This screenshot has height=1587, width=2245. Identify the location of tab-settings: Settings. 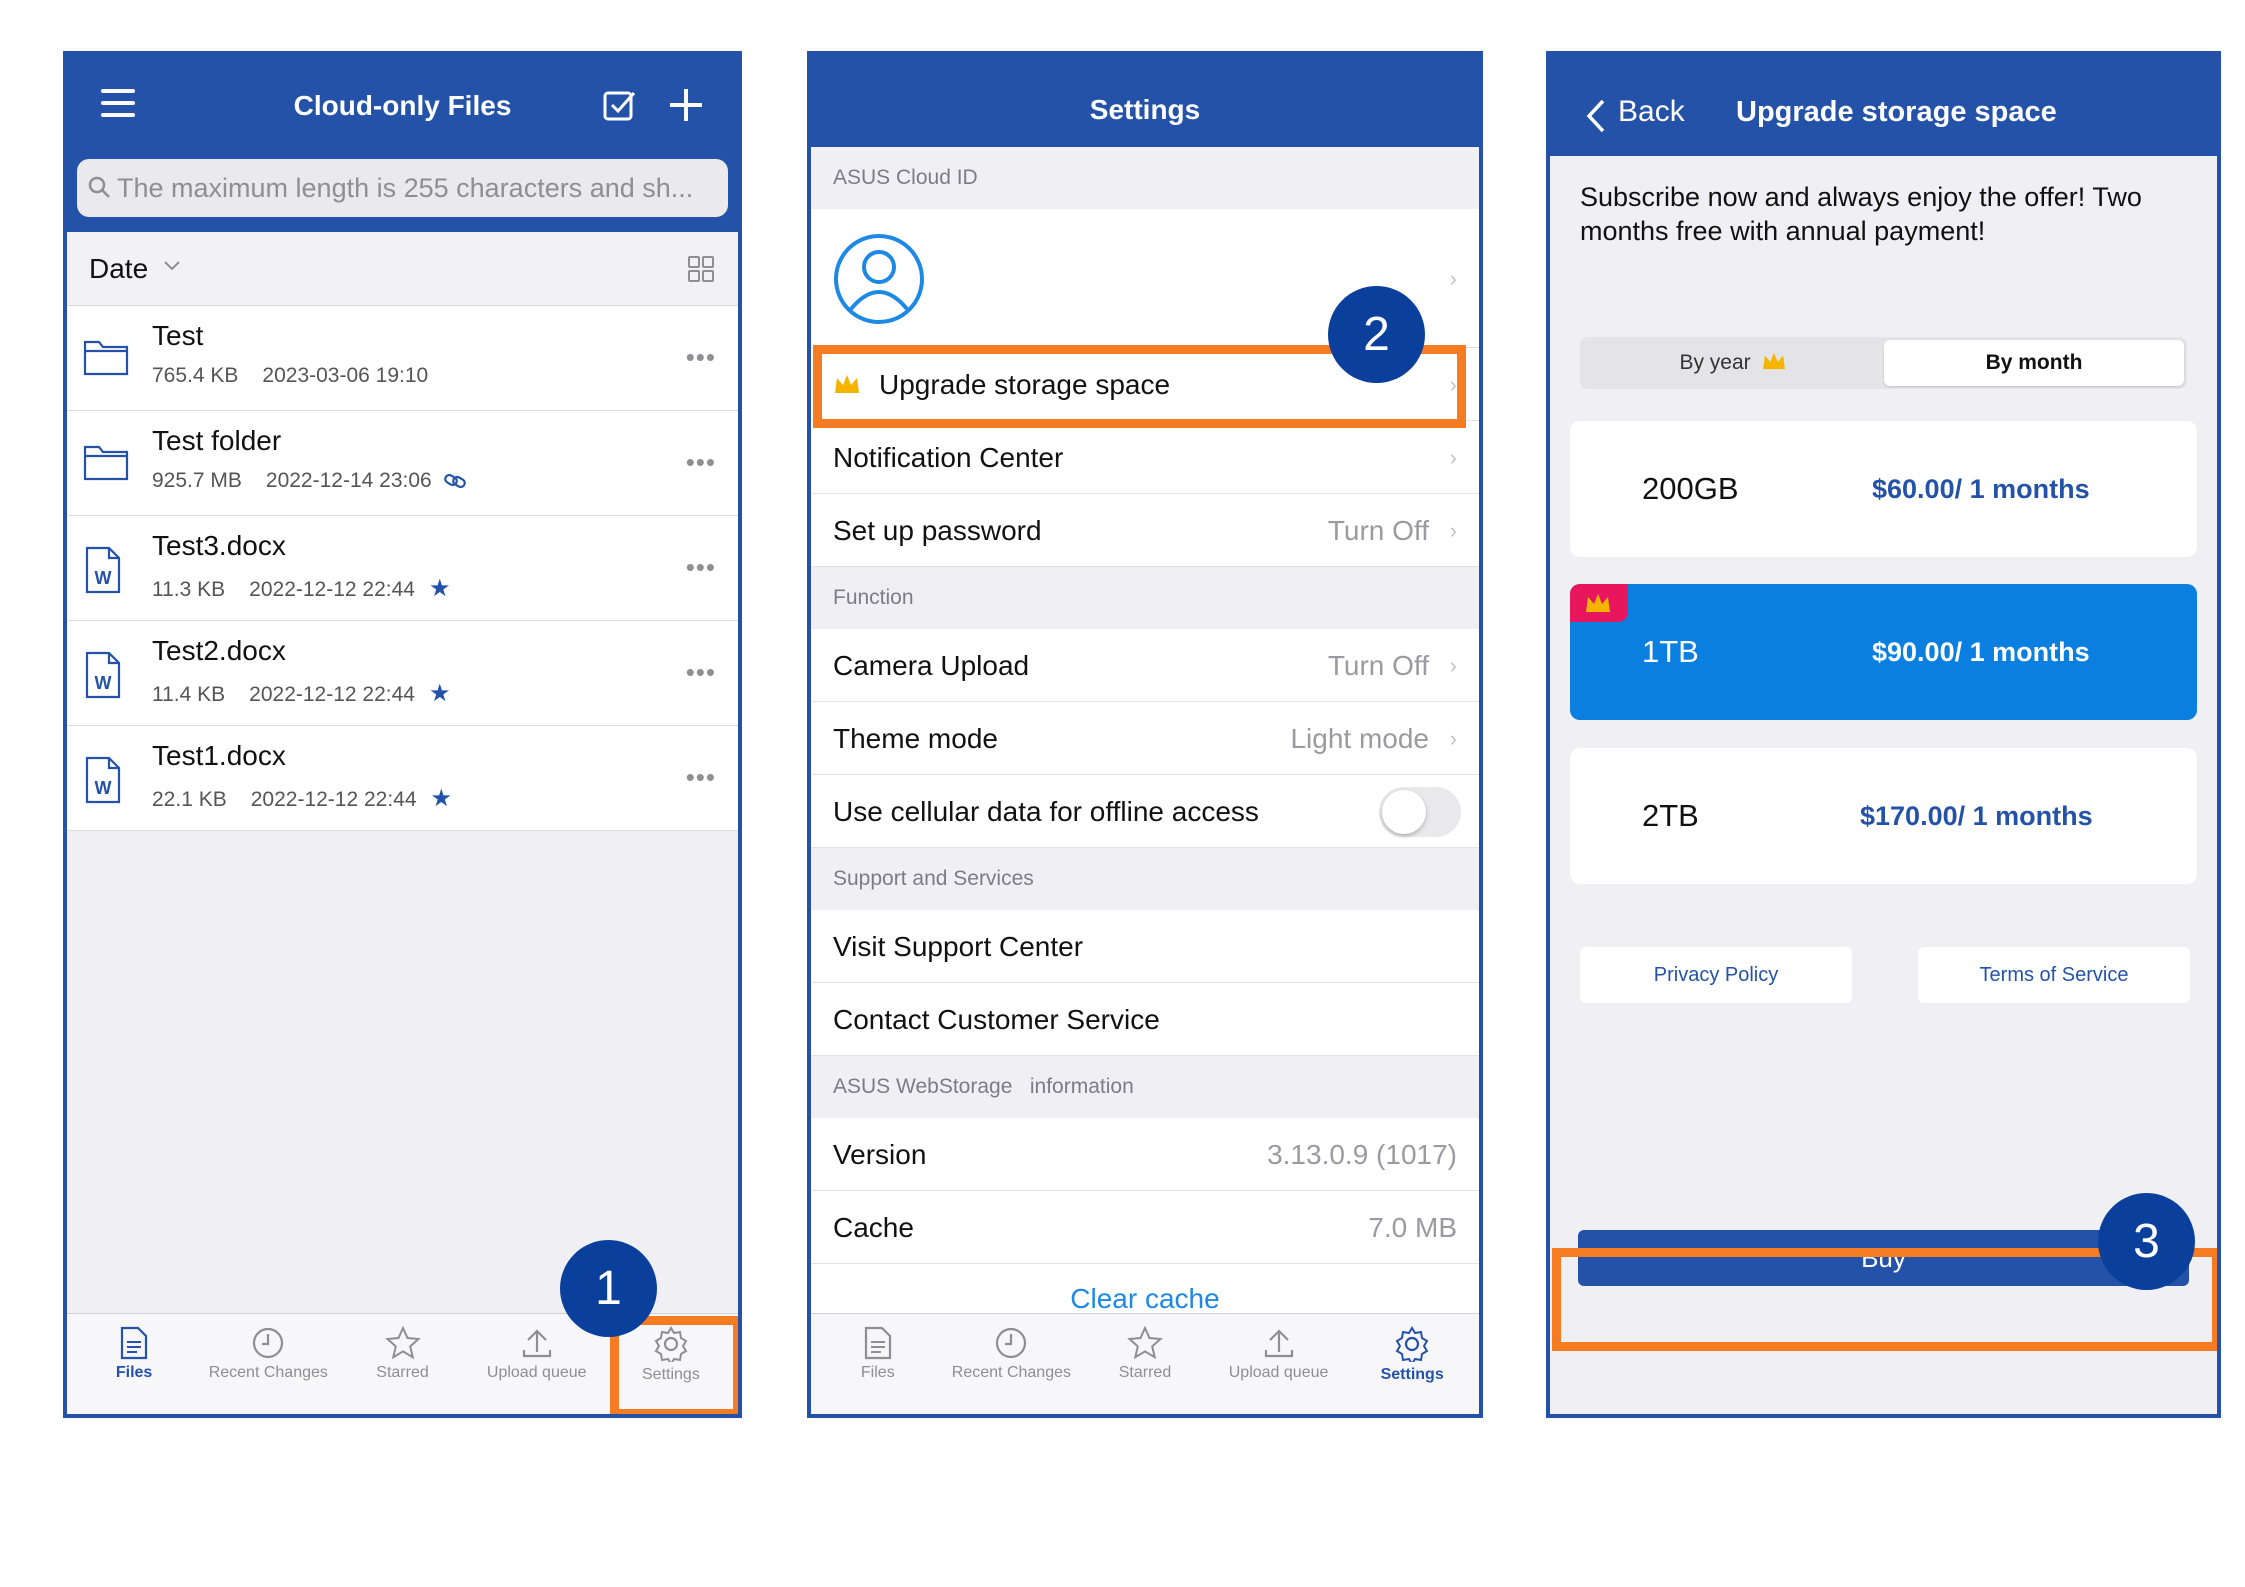
(1412, 1364).